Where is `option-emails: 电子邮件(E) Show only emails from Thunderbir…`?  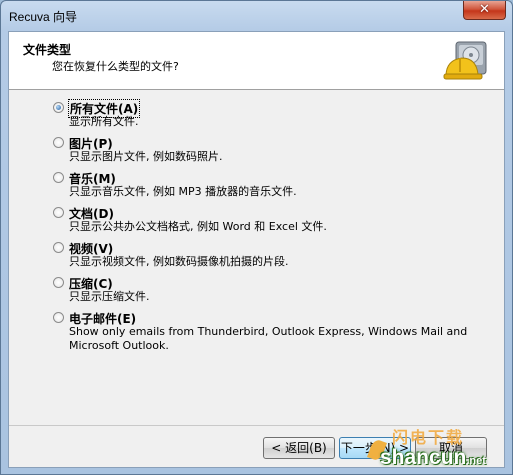 option-emails: 电子邮件(E) Show only emails from Thunderbir… is located at coordinates (273, 331).